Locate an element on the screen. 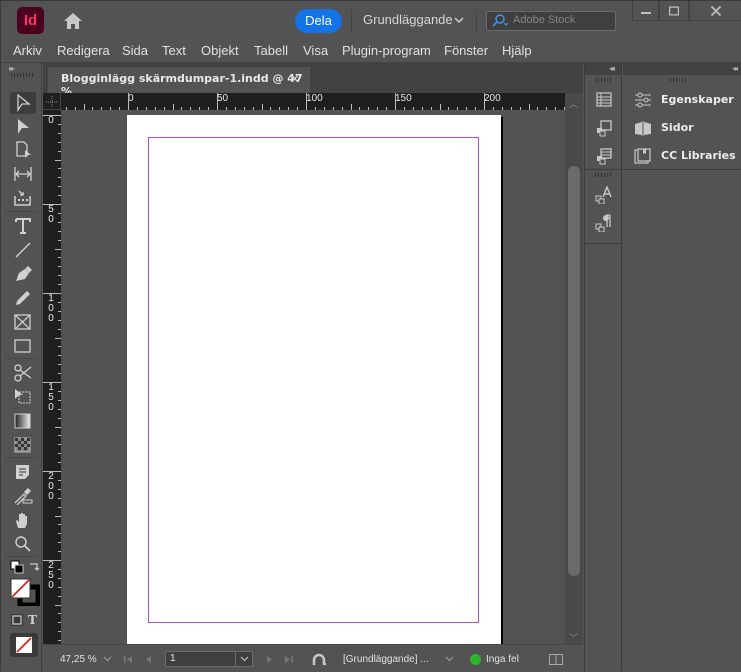 This screenshot has width=741, height=672. page-dropdown is located at coordinates (244, 659).